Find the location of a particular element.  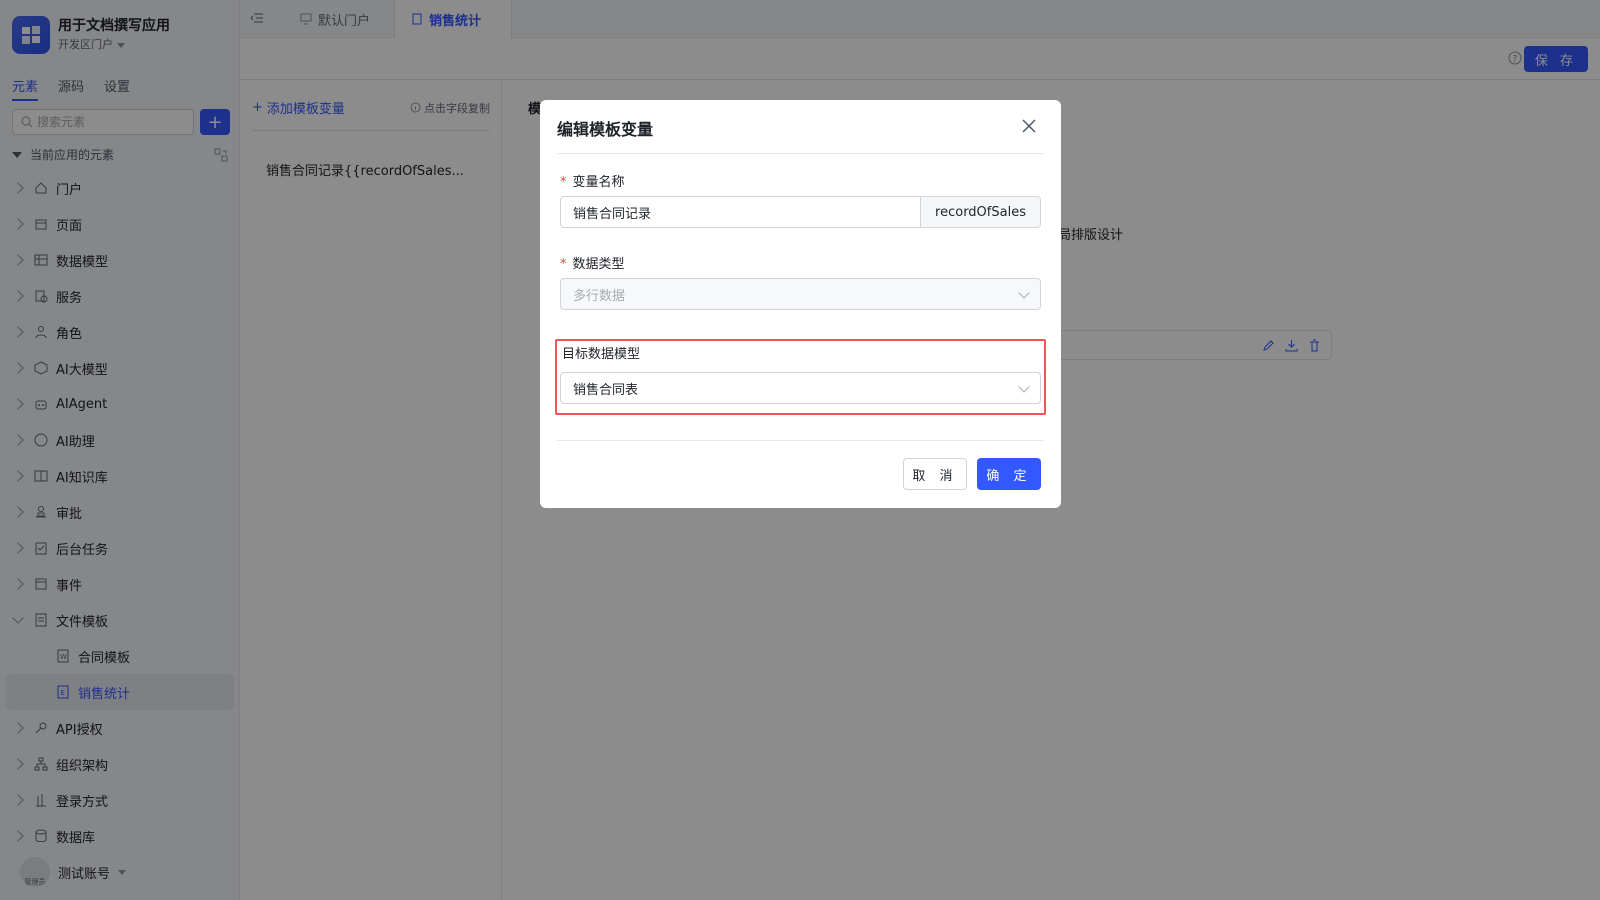

name-label-text: 变量名称 is located at coordinates (598, 182).